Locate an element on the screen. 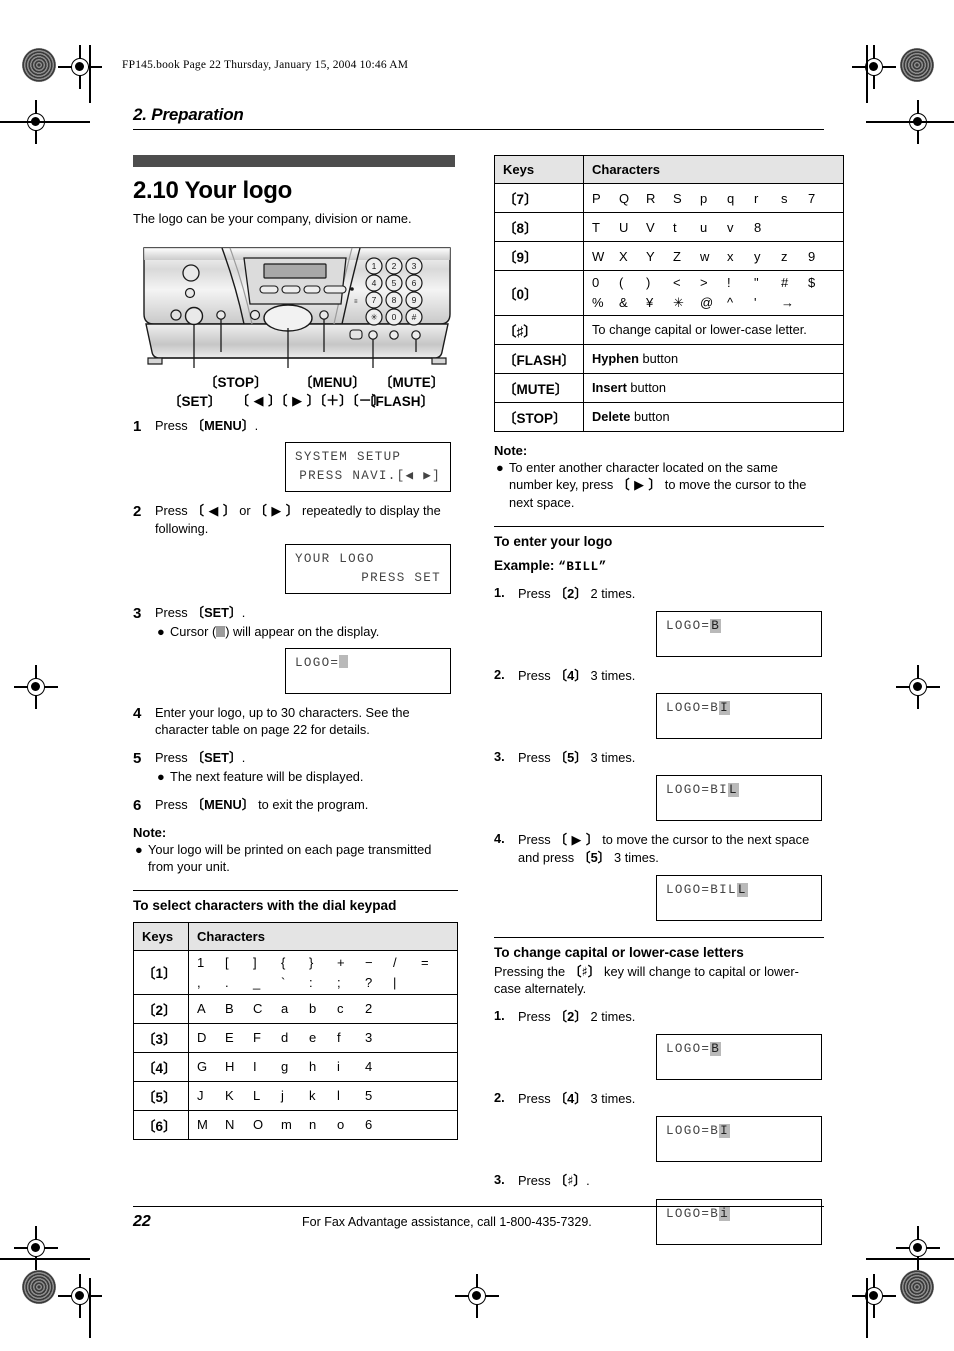 This screenshot has height=1351, width=954. step-1-text-before: Press is located at coordinates (173, 425).